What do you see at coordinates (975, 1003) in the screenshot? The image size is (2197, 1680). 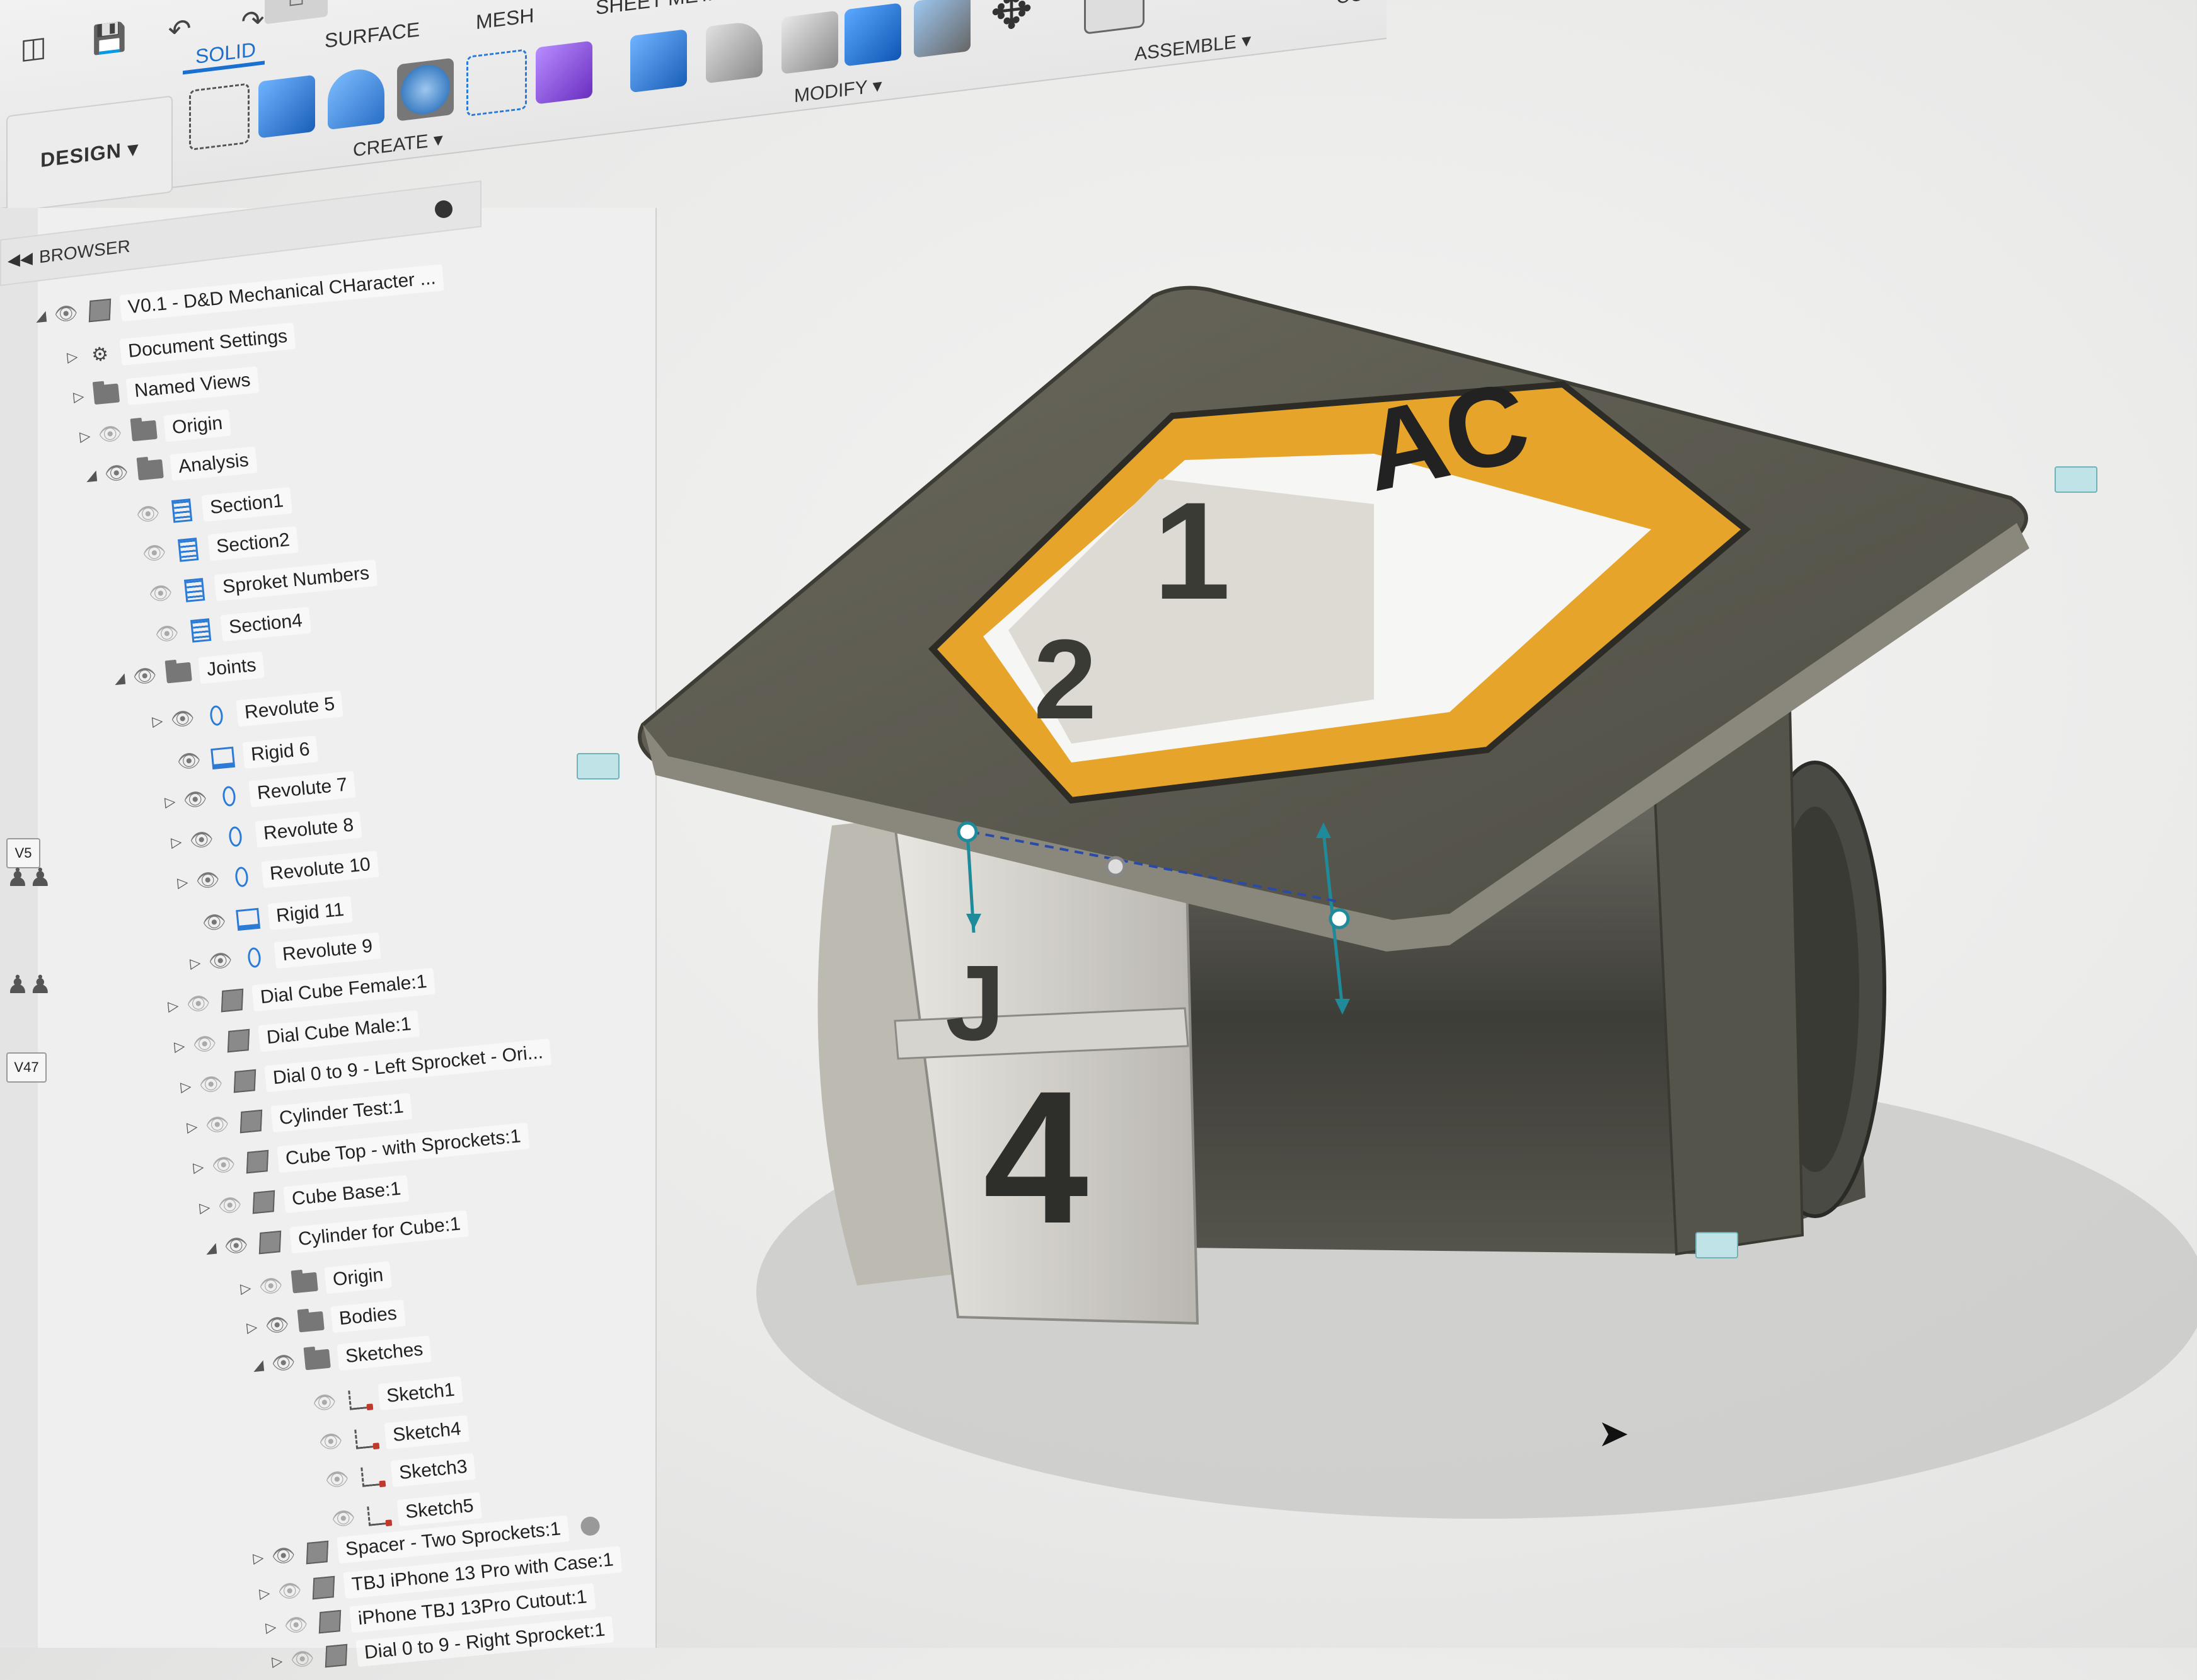 I see `dial-digit-j: J` at bounding box center [975, 1003].